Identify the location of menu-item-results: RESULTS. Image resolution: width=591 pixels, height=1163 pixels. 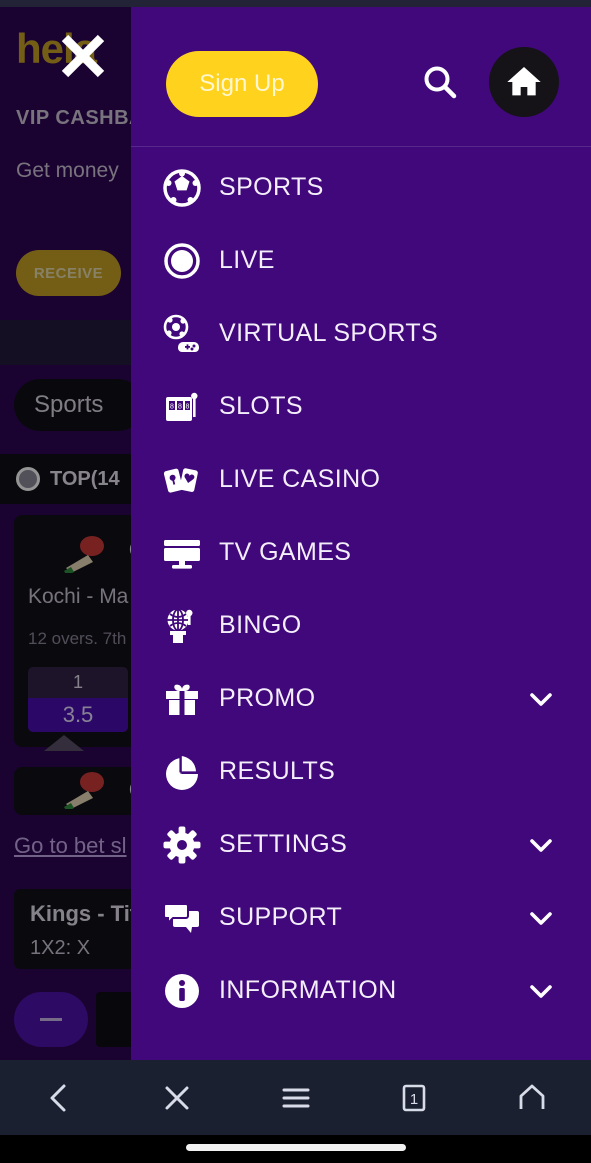
(361, 771).